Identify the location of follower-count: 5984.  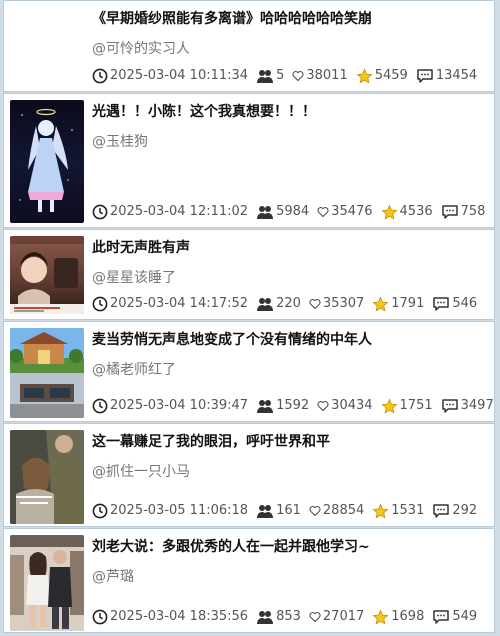
(293, 211).